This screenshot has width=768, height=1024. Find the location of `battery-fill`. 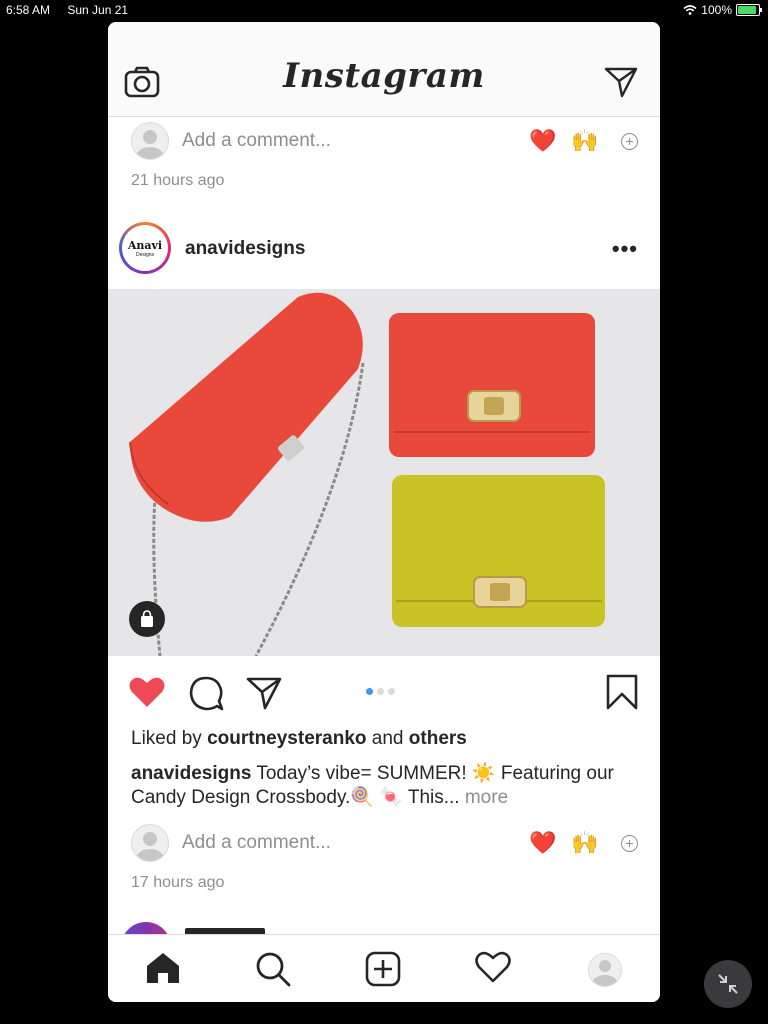

battery-fill is located at coordinates (747, 10).